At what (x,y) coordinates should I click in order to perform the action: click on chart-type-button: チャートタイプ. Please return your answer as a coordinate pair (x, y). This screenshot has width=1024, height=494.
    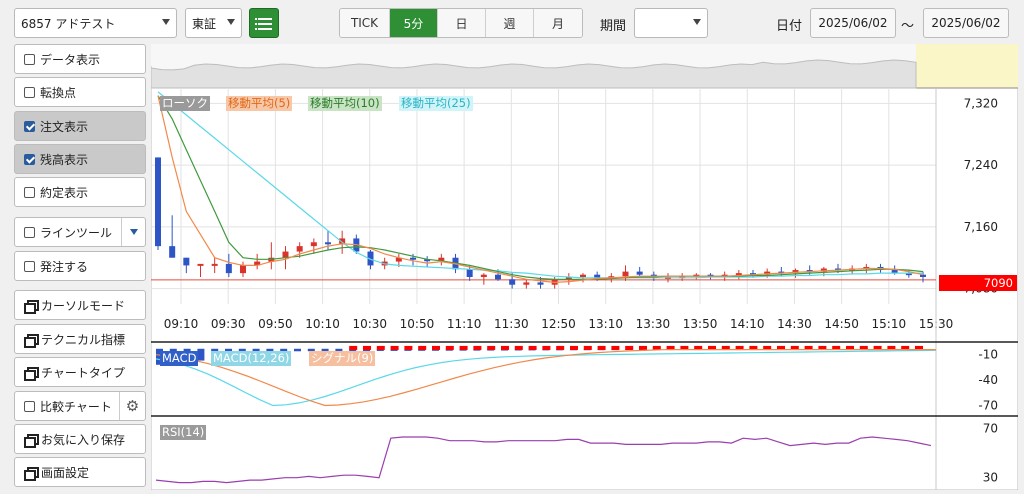
    Looking at the image, I should click on (80, 372).